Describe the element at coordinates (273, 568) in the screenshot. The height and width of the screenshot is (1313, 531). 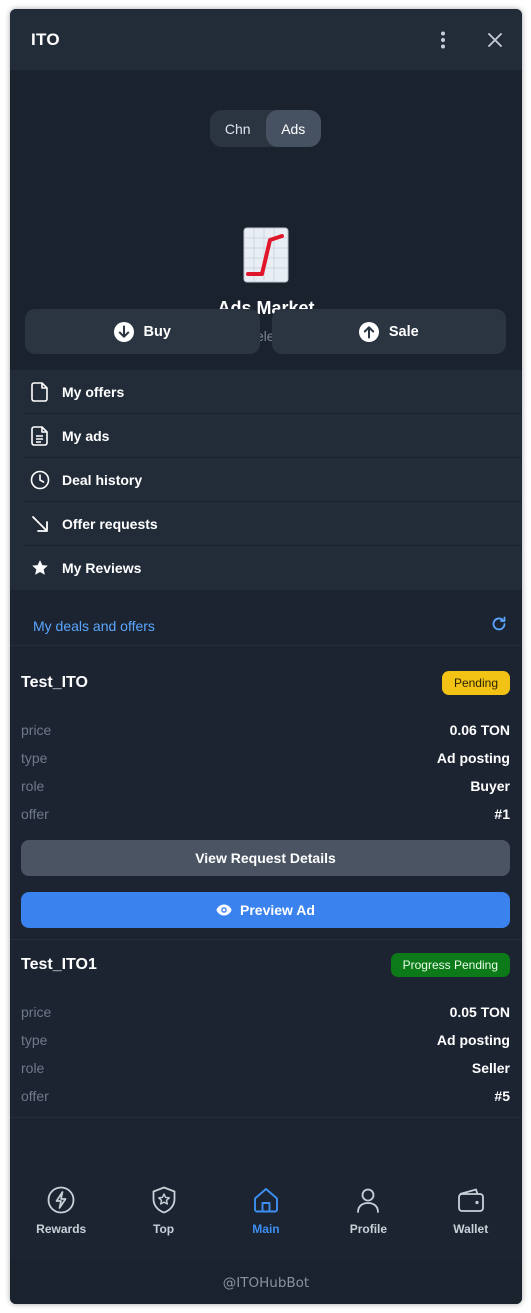
I see `menu-item-my-reviews: My Reviews` at that location.